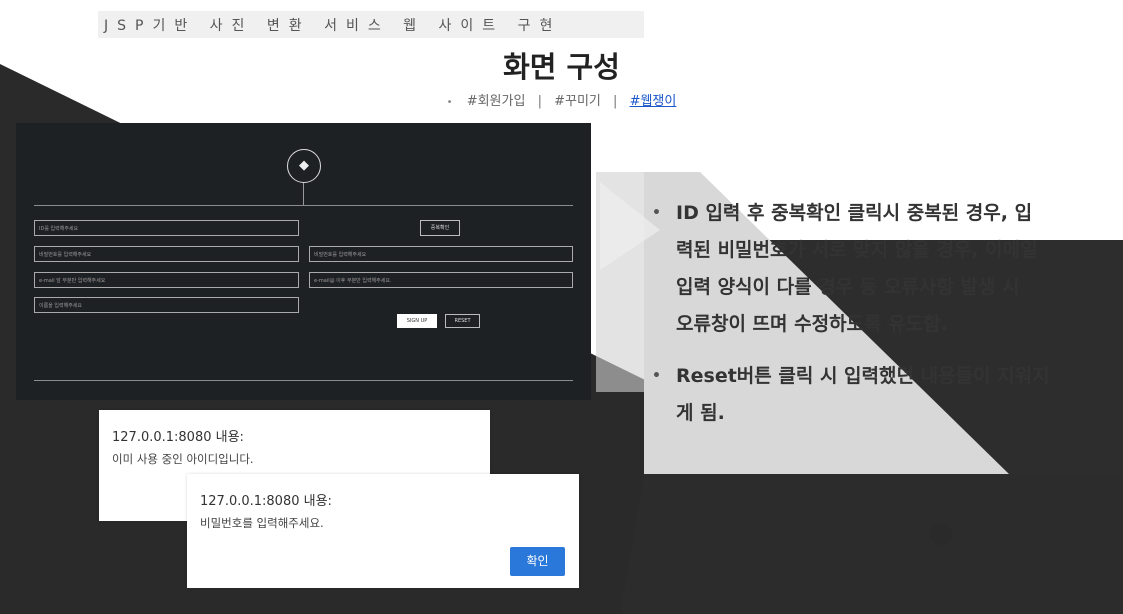  Describe the element at coordinates (863, 376) in the screenshot. I see `bullet-line: Reset버튼 클릭 시 입력했던 내용들이 지워지` at that location.